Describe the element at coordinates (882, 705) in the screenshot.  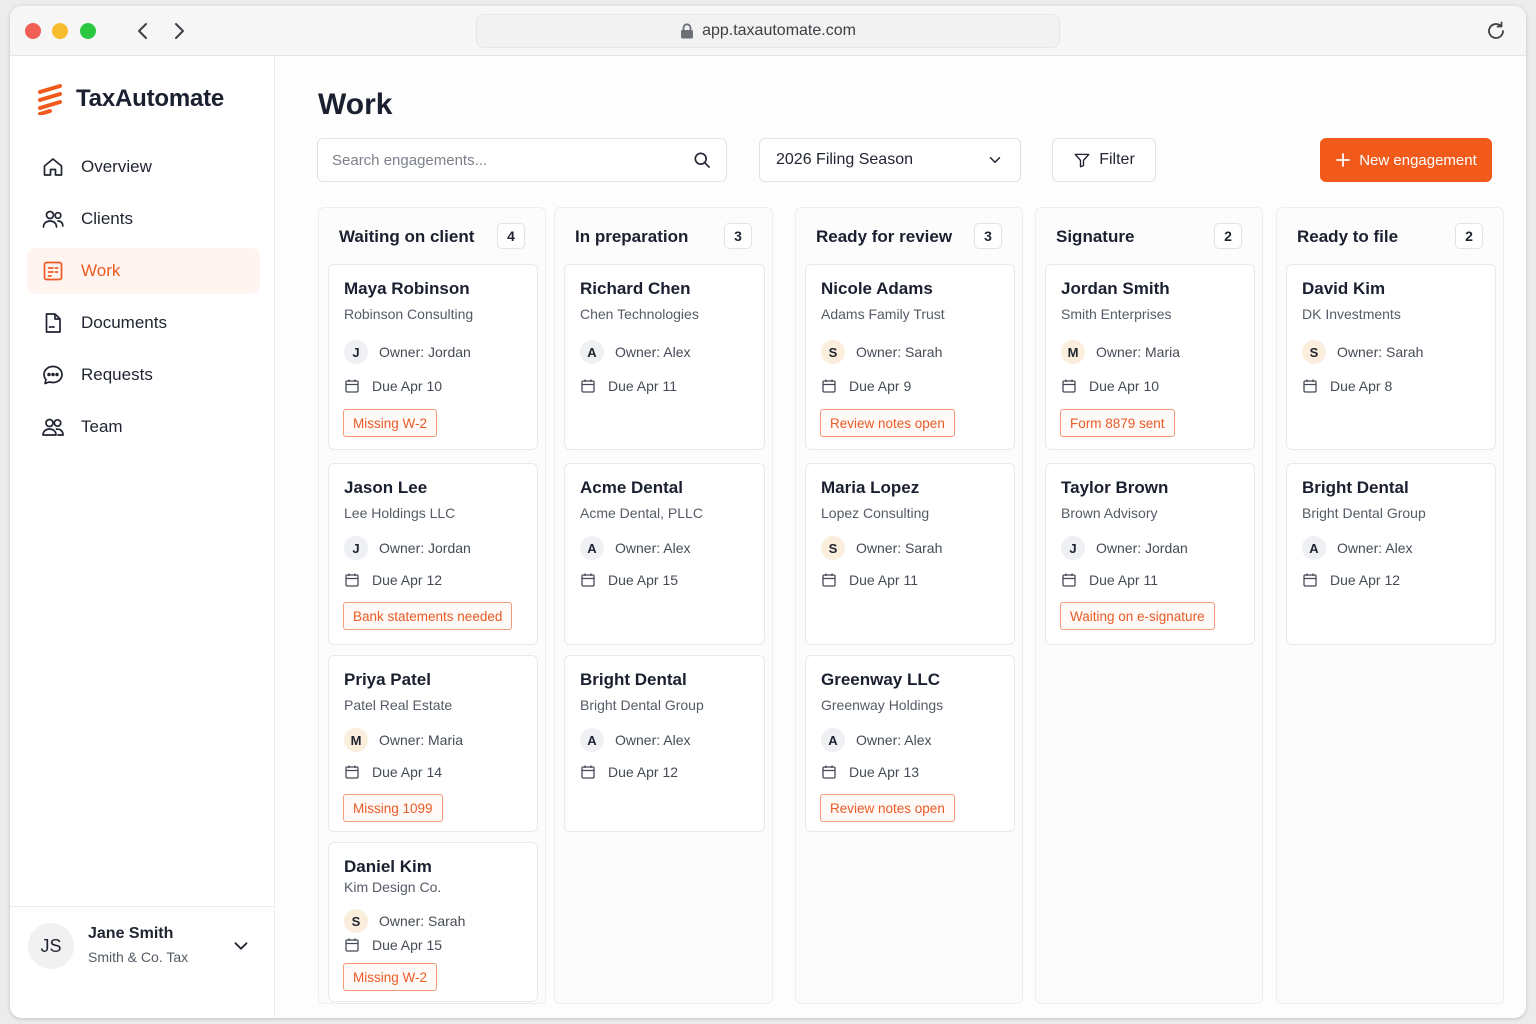
I see `client-organization: Greenway Holdings` at that location.